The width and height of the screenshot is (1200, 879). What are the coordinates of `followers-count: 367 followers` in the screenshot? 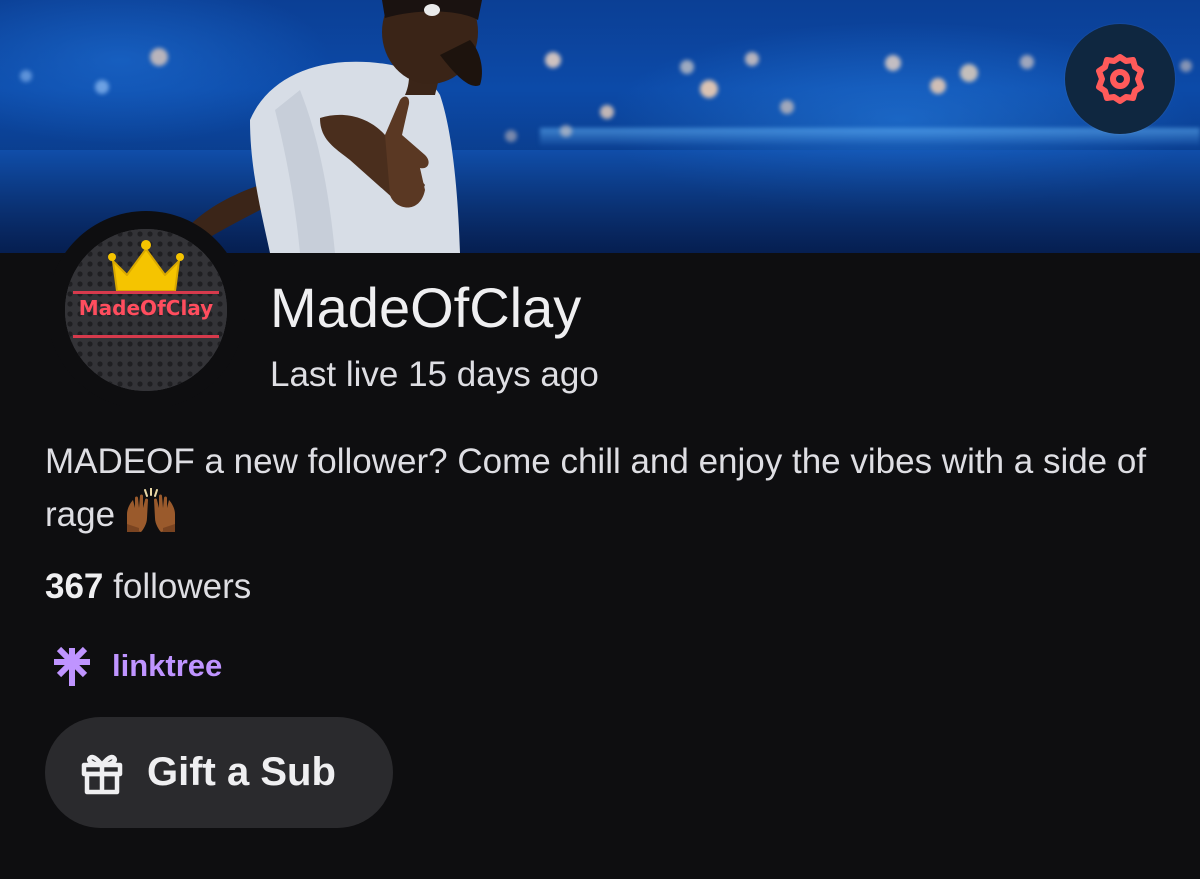 It's located at (148, 587).